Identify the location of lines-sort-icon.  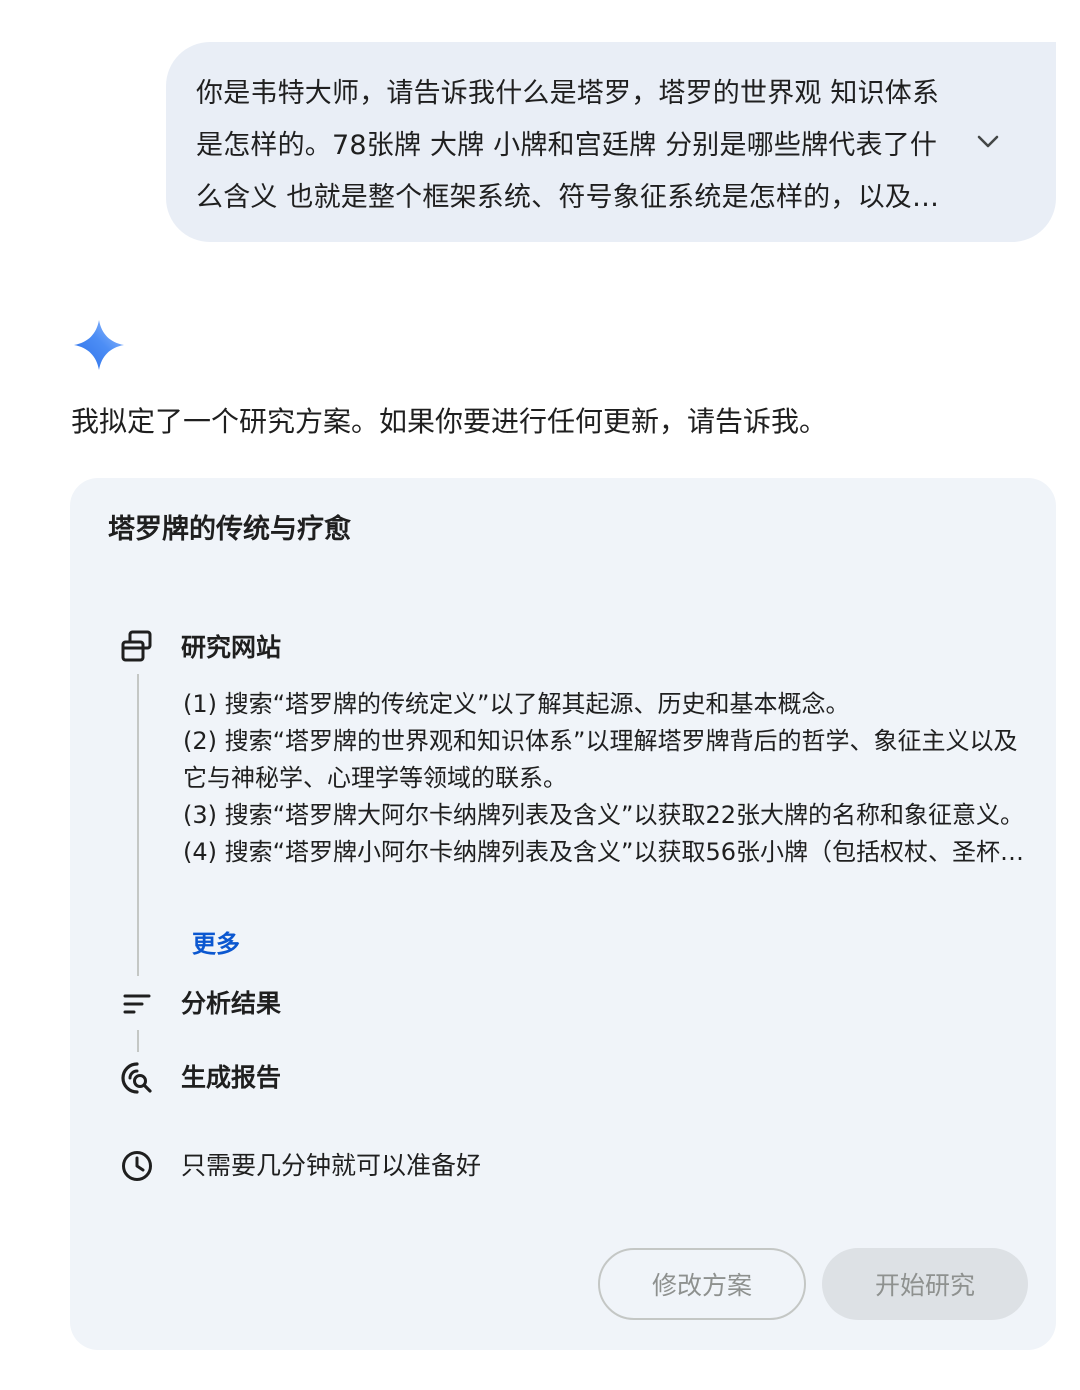
(137, 1004).